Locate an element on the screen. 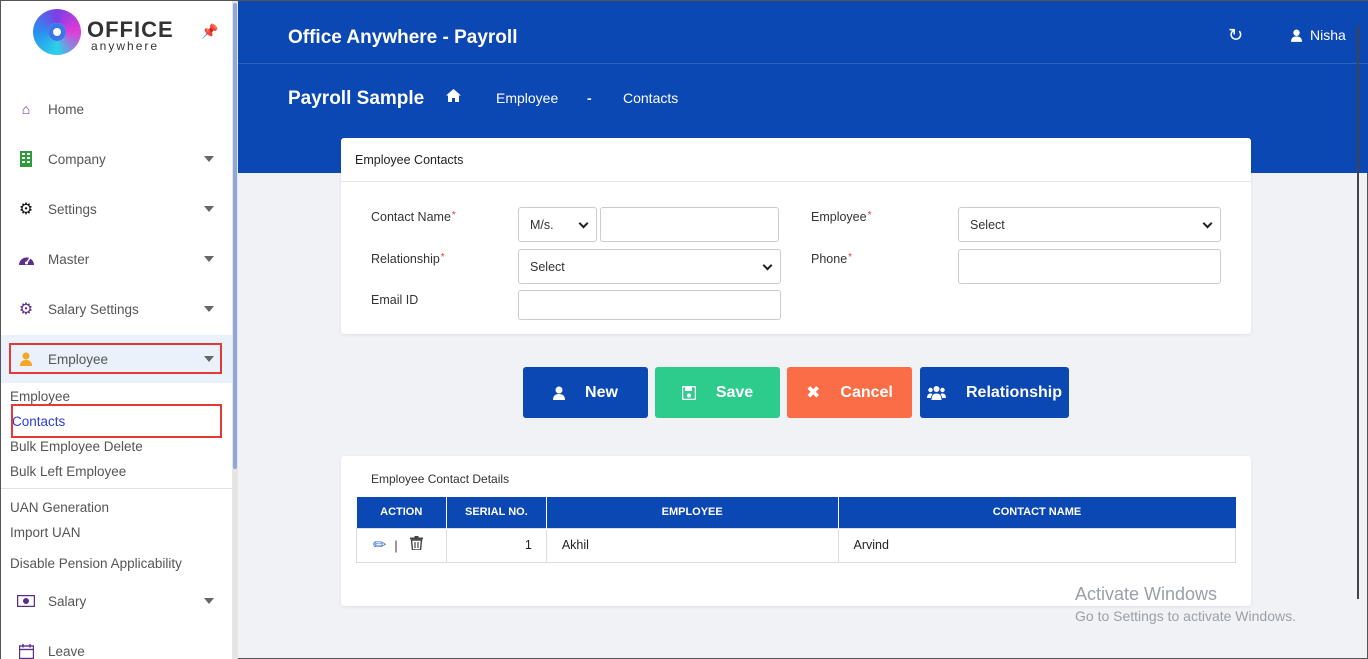 This screenshot has height=659, width=1368. email-input is located at coordinates (649, 305).